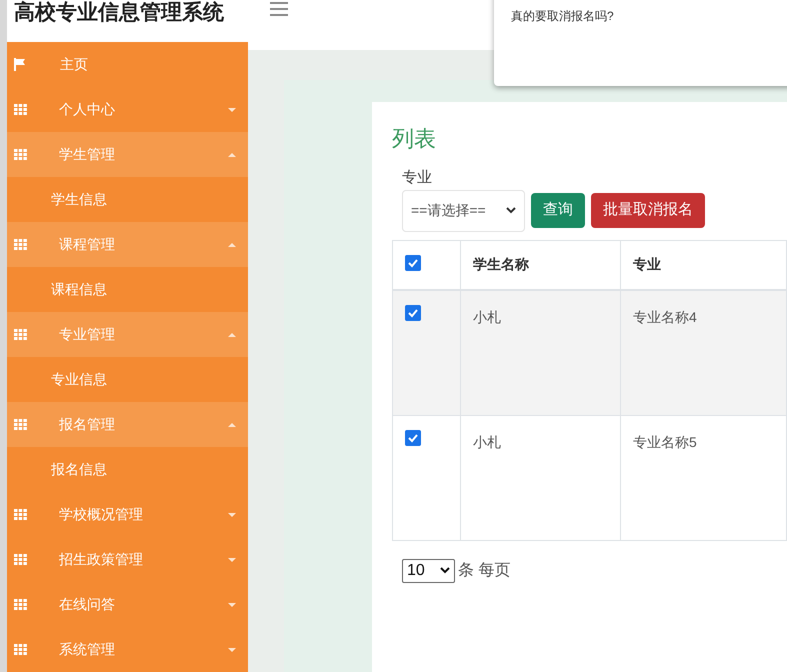  I want to click on submenu-item: 专业信息, so click(79, 379).